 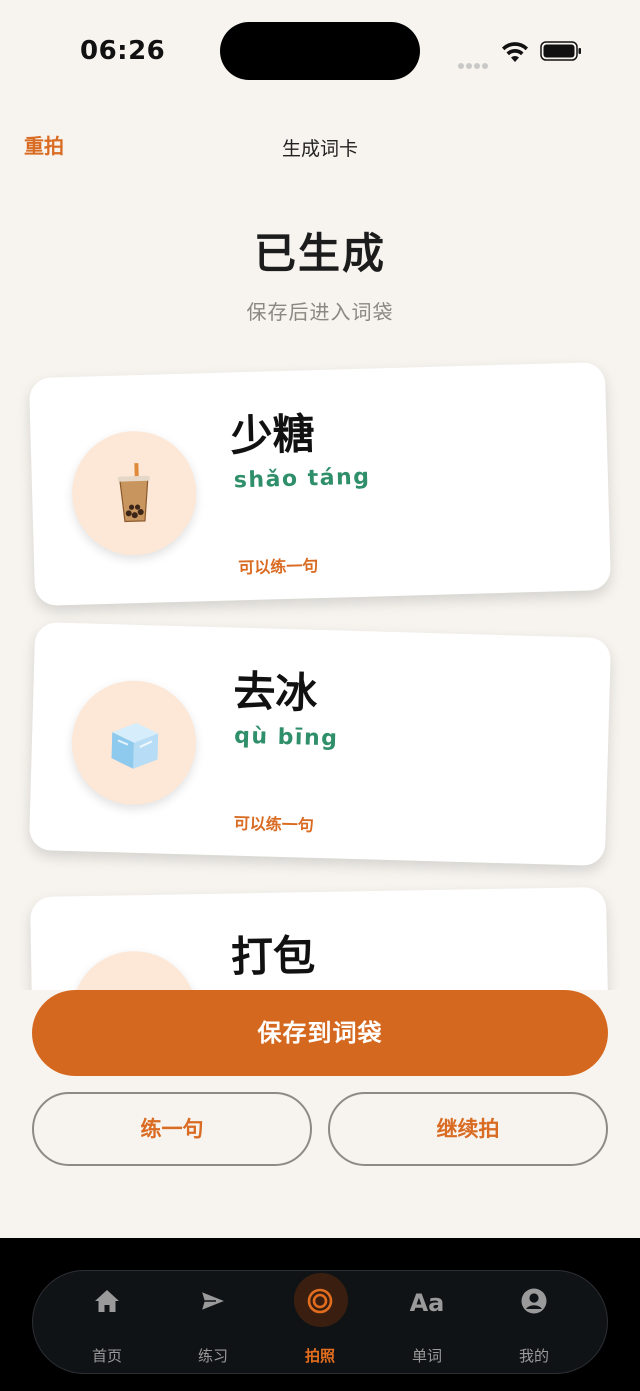 I want to click on takeout-box-icon, so click(x=134, y=970).